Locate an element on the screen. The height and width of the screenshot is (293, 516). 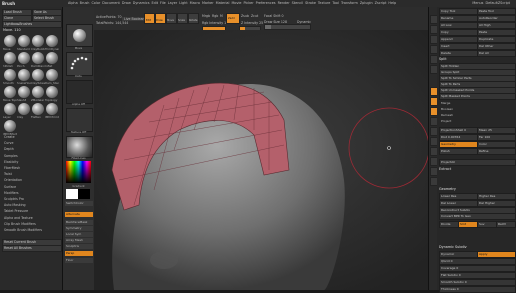
dynamic-subdiv-item-0: Dynamic is located at coordinates (458, 254).